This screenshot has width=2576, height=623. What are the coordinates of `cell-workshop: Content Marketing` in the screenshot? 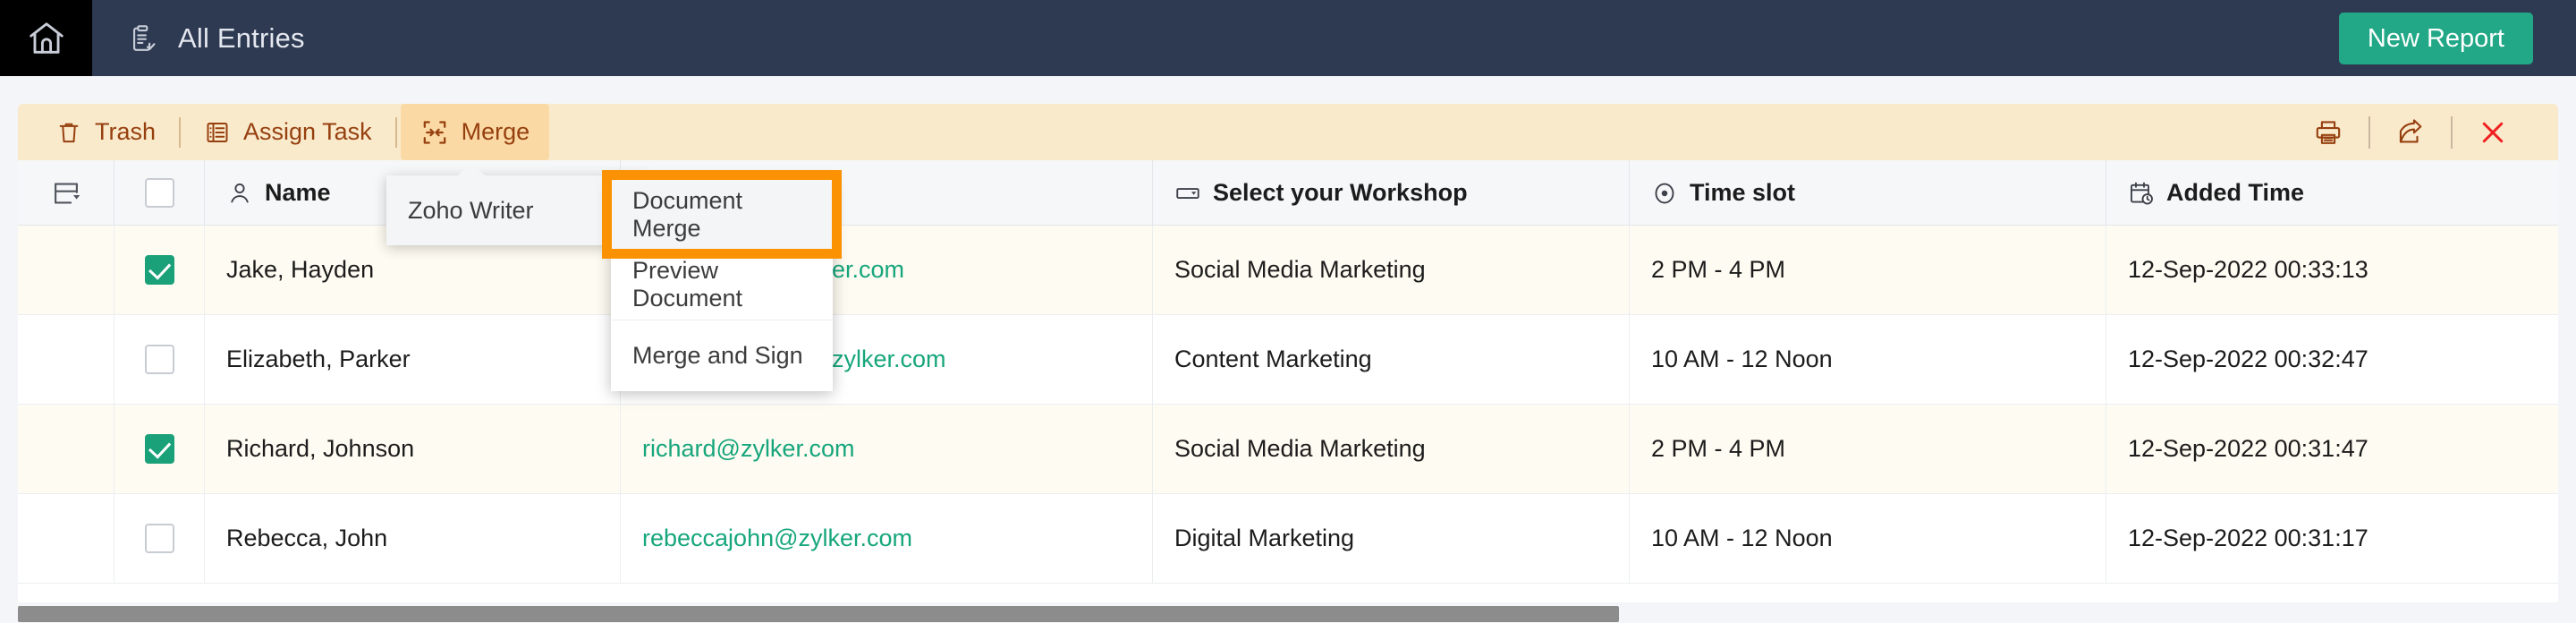 It's located at (1391, 359).